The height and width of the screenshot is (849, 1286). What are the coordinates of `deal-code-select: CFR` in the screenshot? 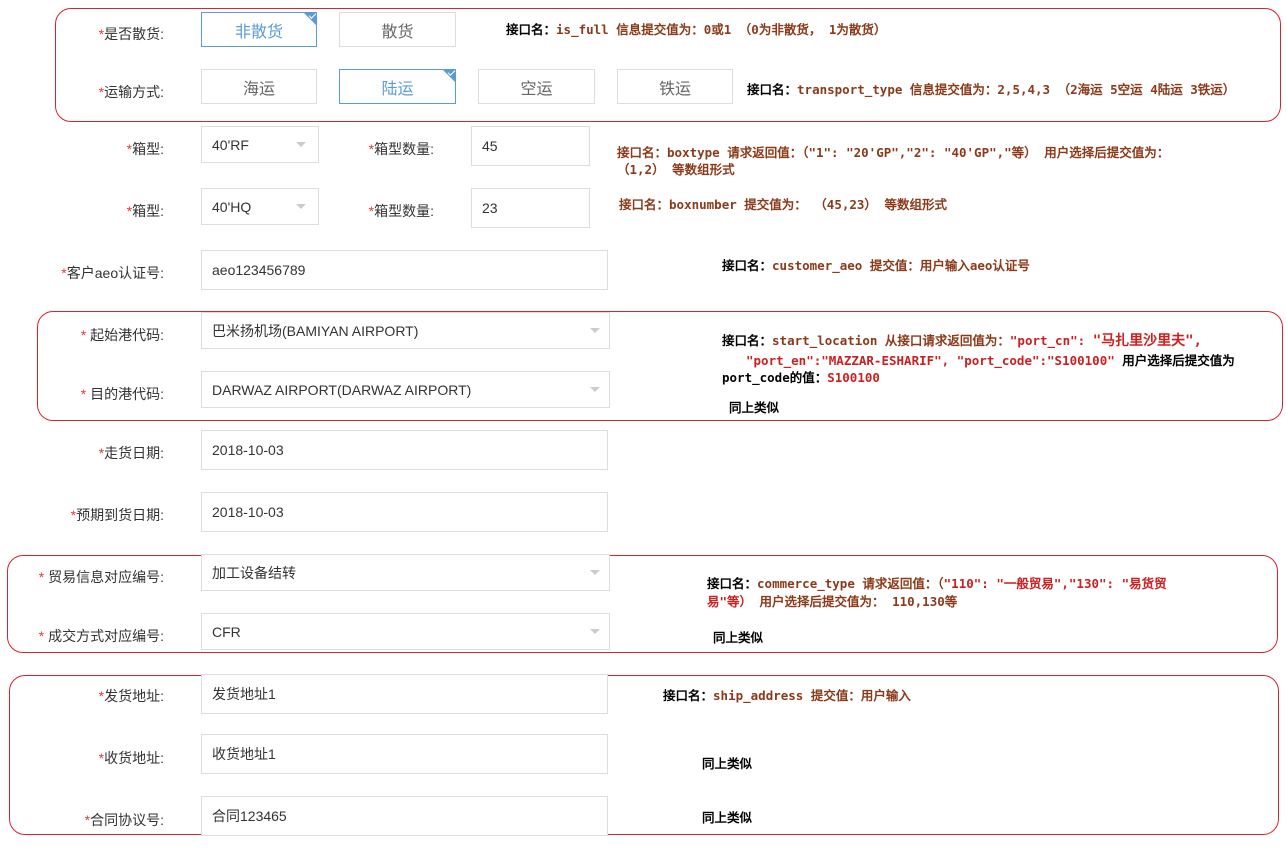 It's located at (405, 631).